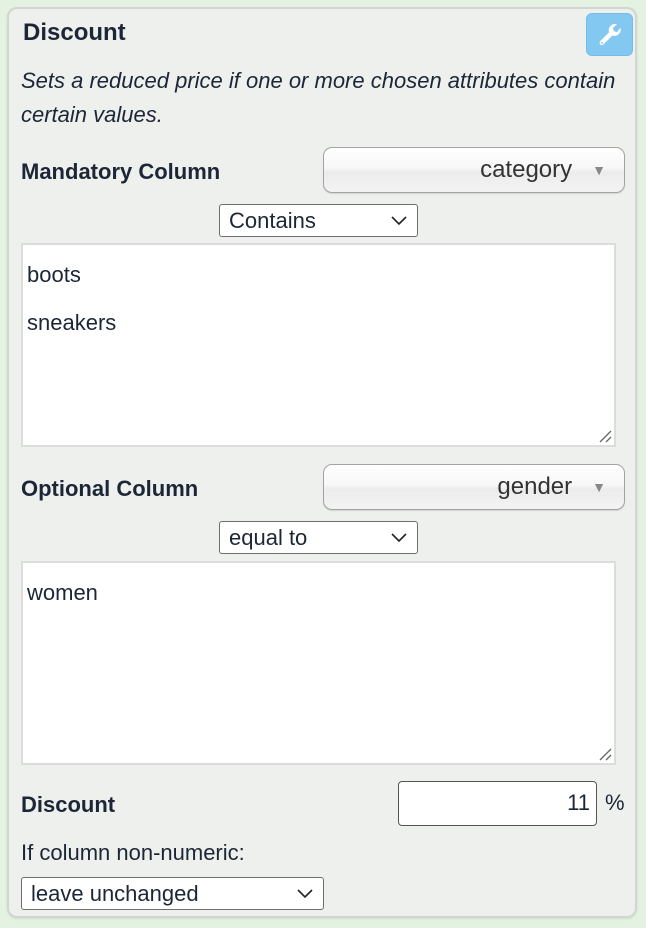  What do you see at coordinates (133, 852) in the screenshot?
I see `non-numeric-label: If column non-numeric:` at bounding box center [133, 852].